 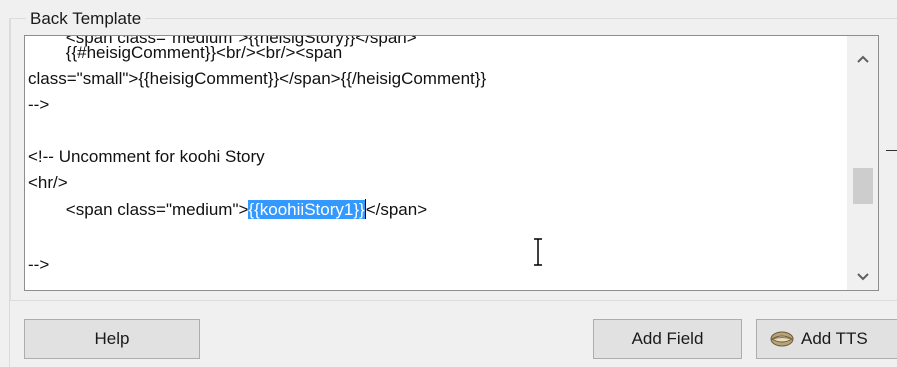 What do you see at coordinates (863, 59) in the screenshot?
I see `chevron-up-icon` at bounding box center [863, 59].